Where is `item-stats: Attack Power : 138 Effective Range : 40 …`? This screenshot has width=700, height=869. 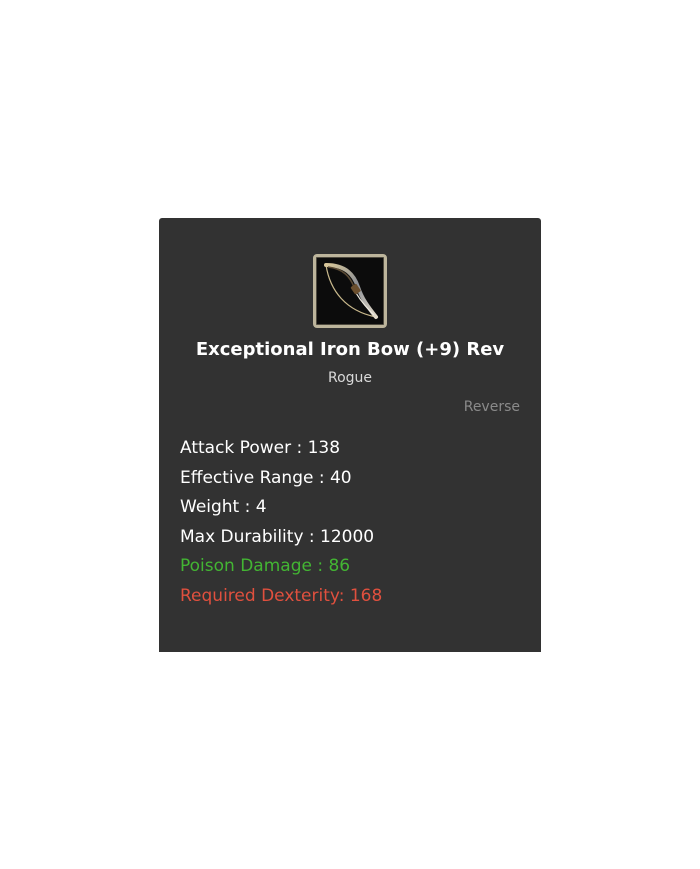 item-stats: Attack Power : 138 Effective Range : 40 … is located at coordinates (350, 522).